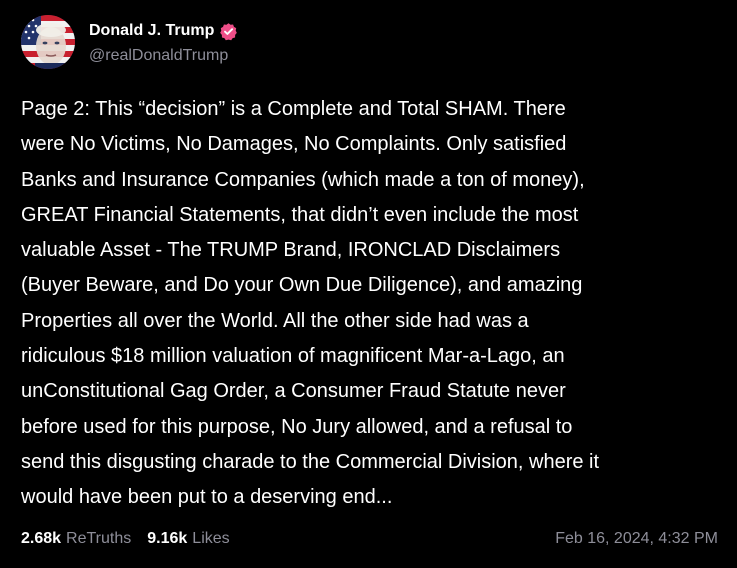 This screenshot has width=737, height=568. I want to click on author-name-row: Donald J. Trump, so click(163, 31).